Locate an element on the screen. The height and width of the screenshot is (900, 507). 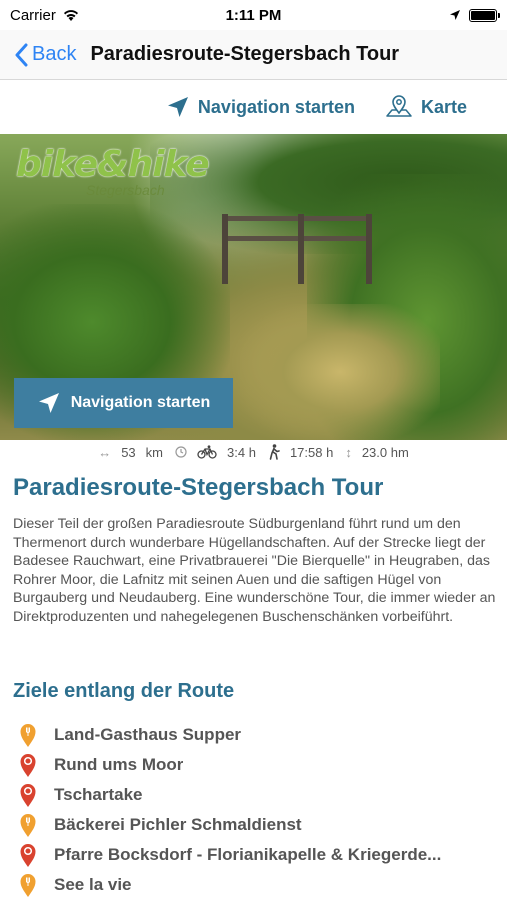
navigation-bar: Back Paradiesroute-Stegersbach Tour is located at coordinates (253, 55).